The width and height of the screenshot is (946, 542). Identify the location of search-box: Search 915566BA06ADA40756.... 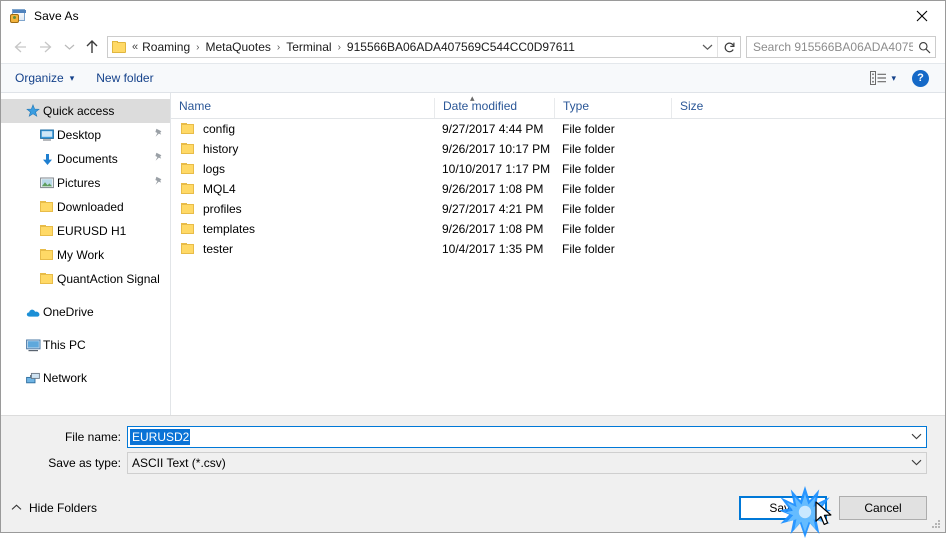
(841, 47).